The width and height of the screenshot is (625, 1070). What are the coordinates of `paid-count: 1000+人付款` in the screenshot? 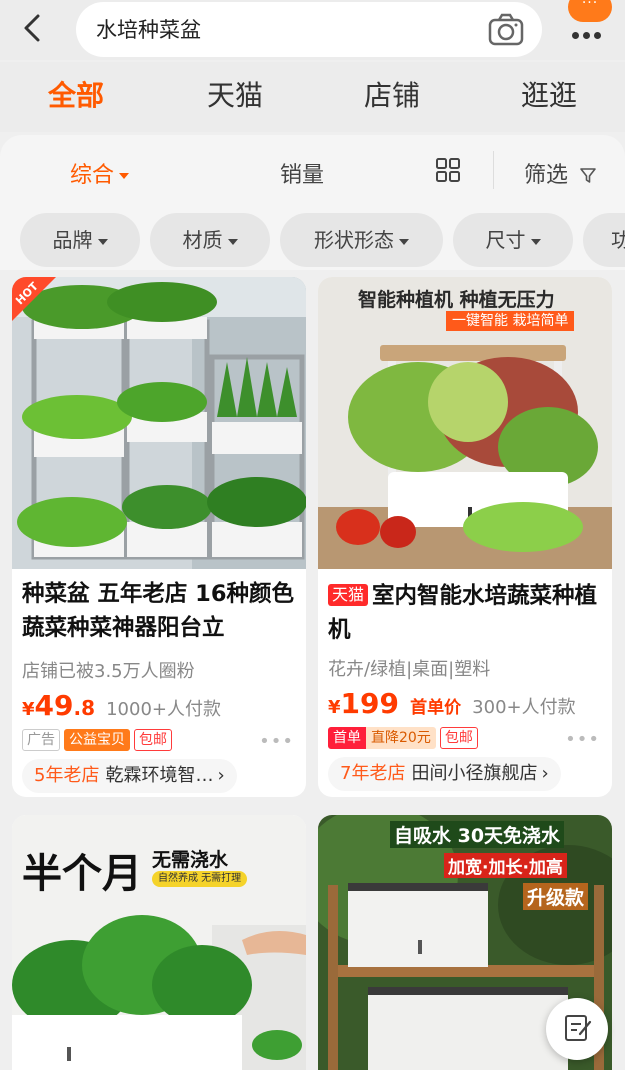 It's located at (163, 709).